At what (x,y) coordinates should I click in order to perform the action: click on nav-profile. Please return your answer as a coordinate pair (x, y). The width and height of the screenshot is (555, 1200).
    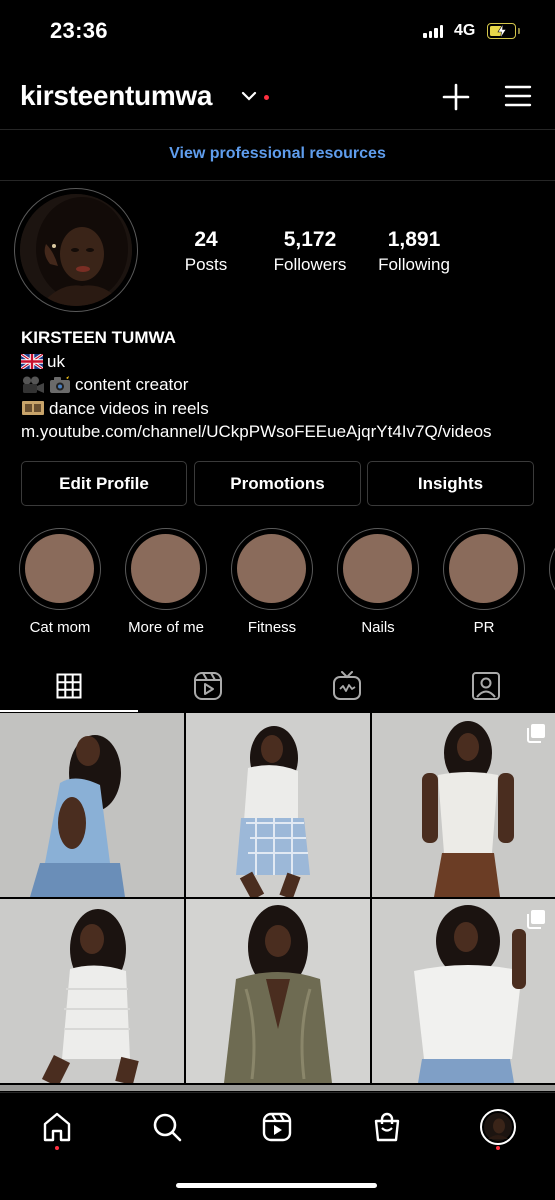
    Looking at the image, I should click on (498, 1127).